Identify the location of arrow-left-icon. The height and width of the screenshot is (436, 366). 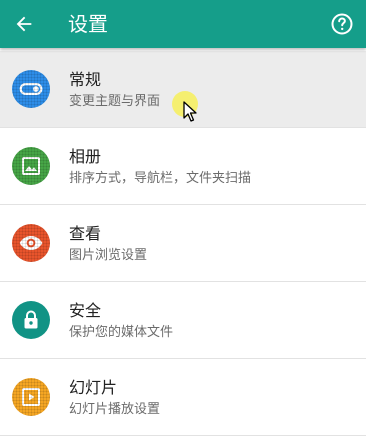
(24, 24).